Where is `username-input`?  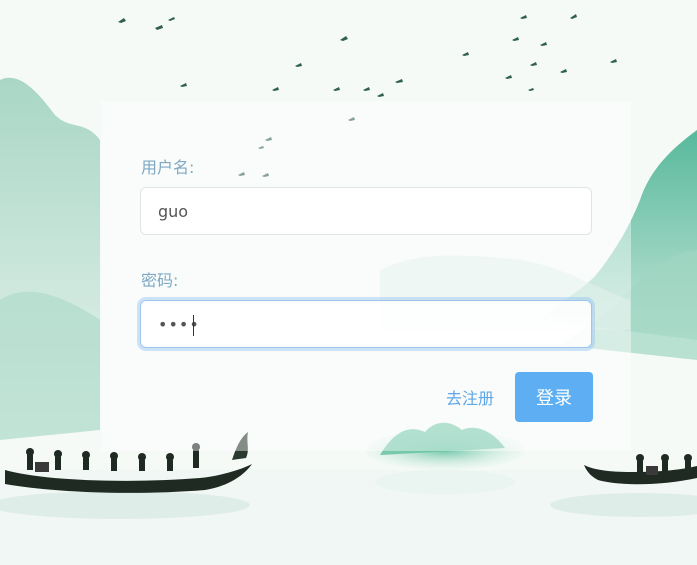 username-input is located at coordinates (366, 211).